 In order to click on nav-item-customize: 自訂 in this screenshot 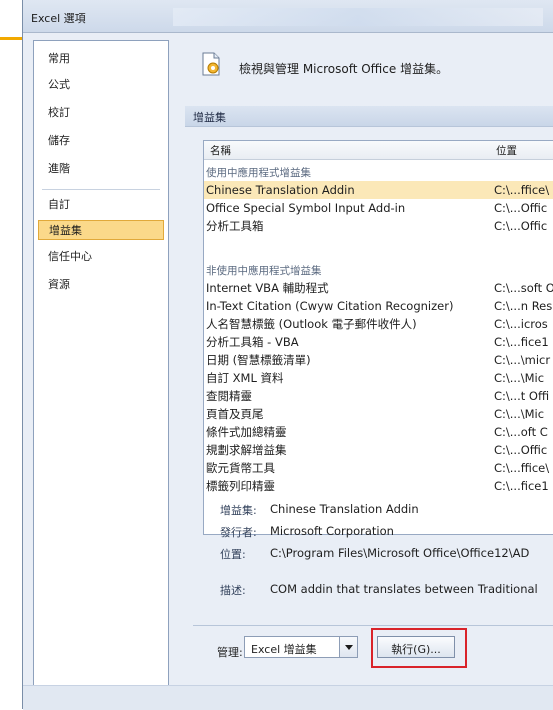, I will do `click(101, 205)`.